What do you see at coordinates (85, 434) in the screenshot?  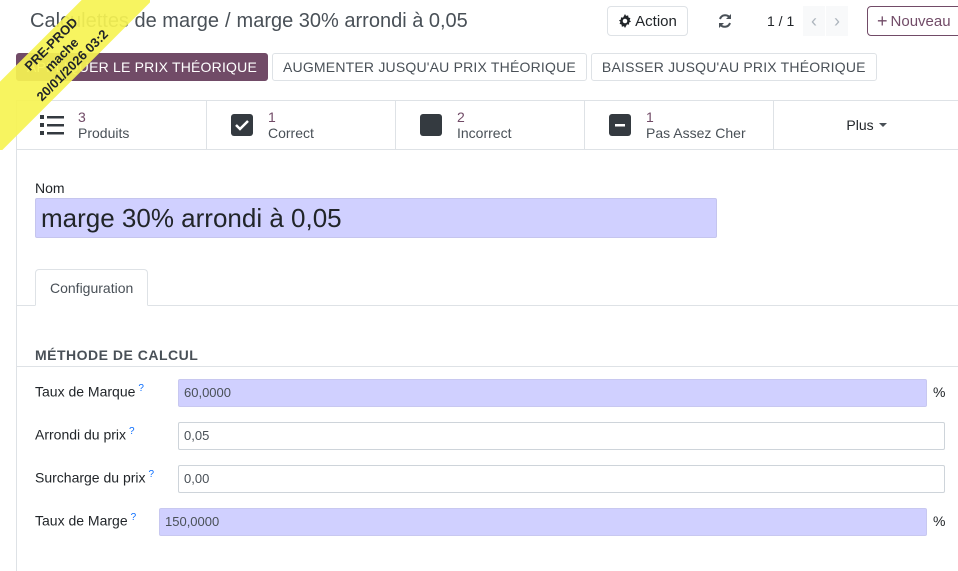 I see `field-label: Arrondi du prix?` at bounding box center [85, 434].